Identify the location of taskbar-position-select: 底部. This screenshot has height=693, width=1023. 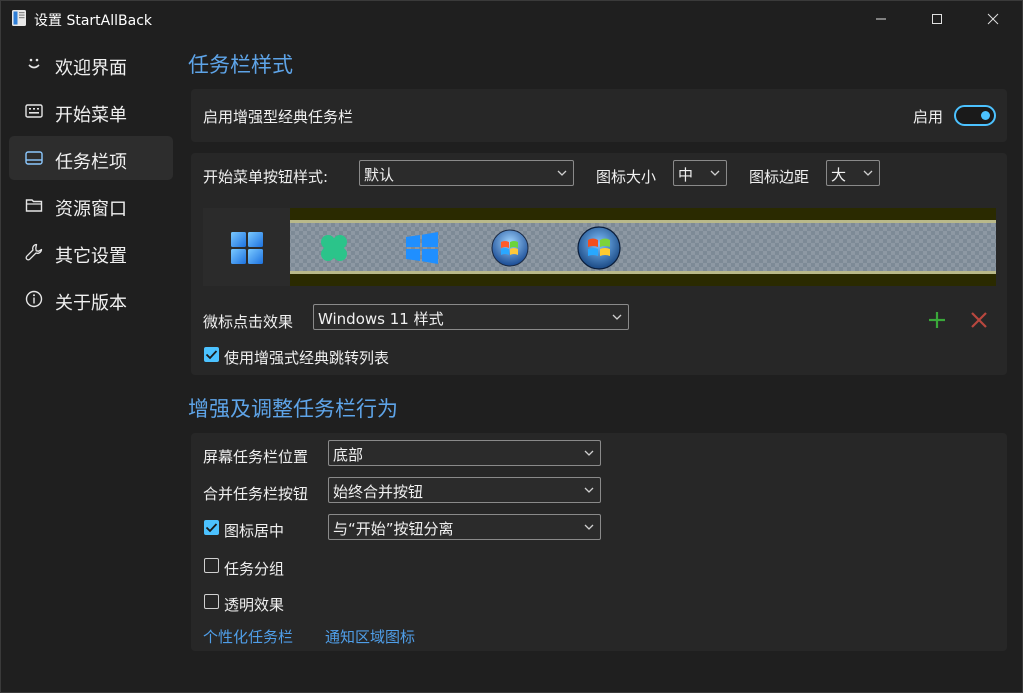
(464, 453).